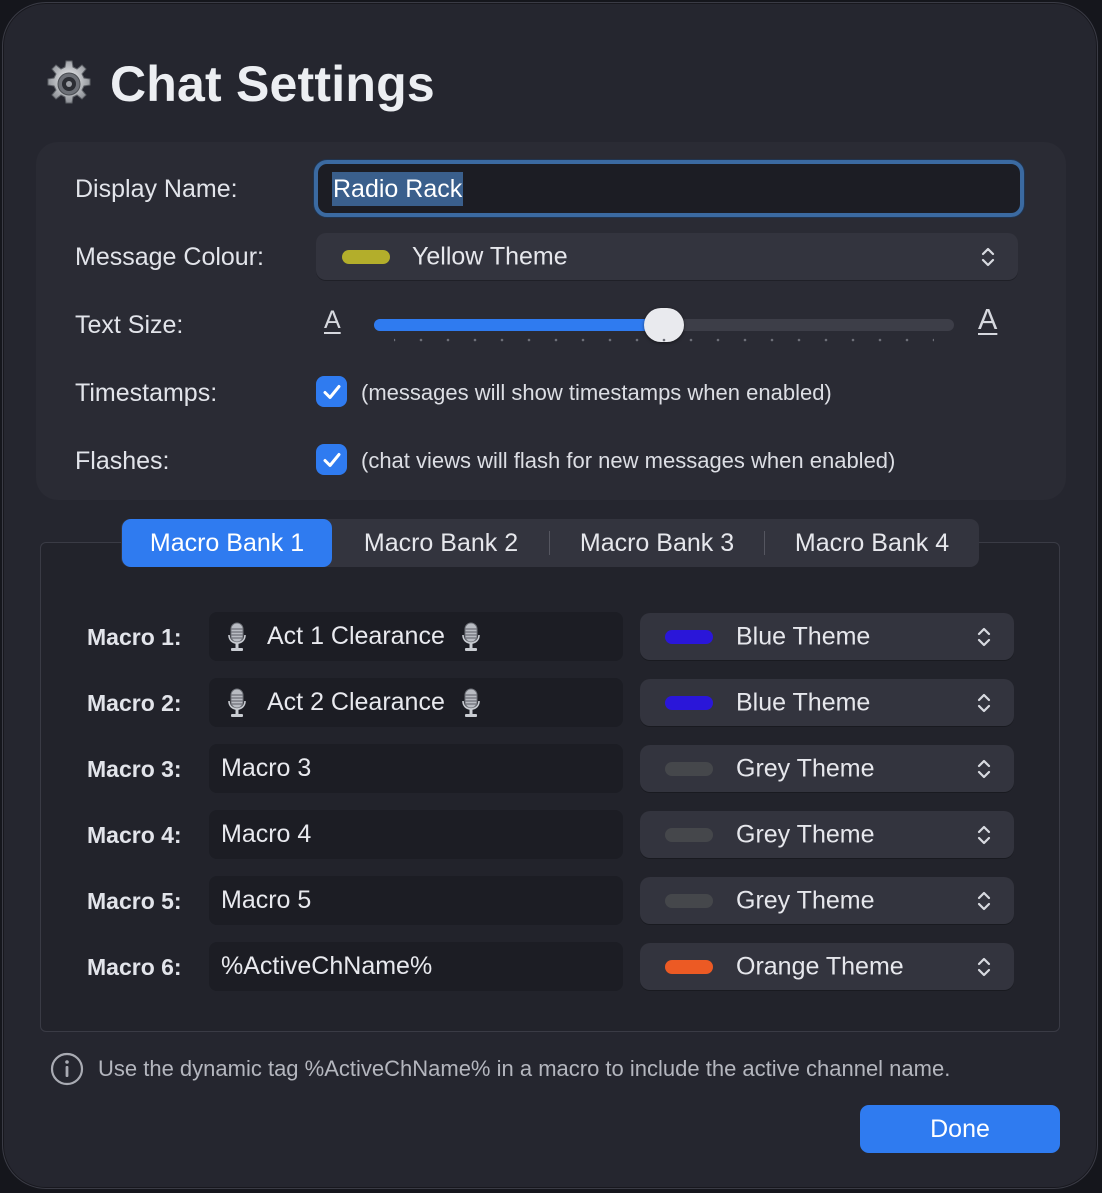 The image size is (1102, 1193). Describe the element at coordinates (134, 637) in the screenshot. I see `macro-label: Macro 1:` at that location.